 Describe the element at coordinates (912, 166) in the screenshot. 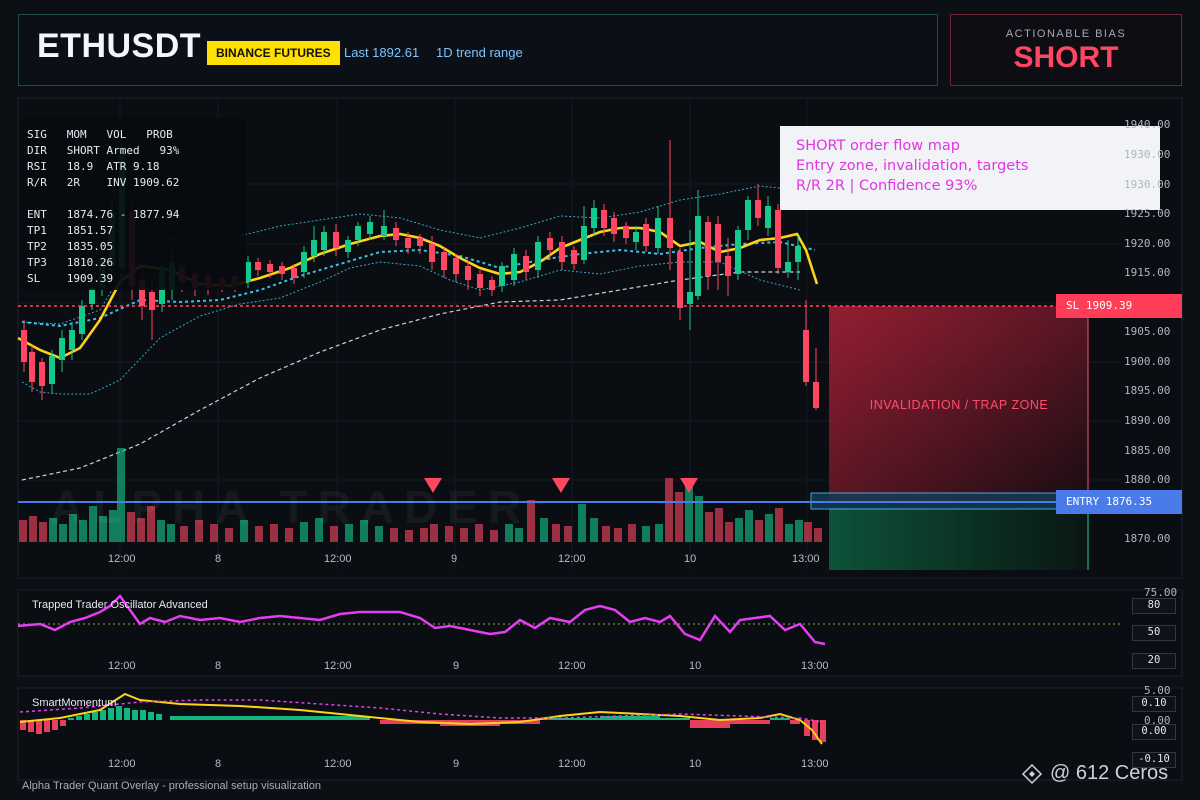

I see `note-line: Entry zone, invalidation, targets` at that location.